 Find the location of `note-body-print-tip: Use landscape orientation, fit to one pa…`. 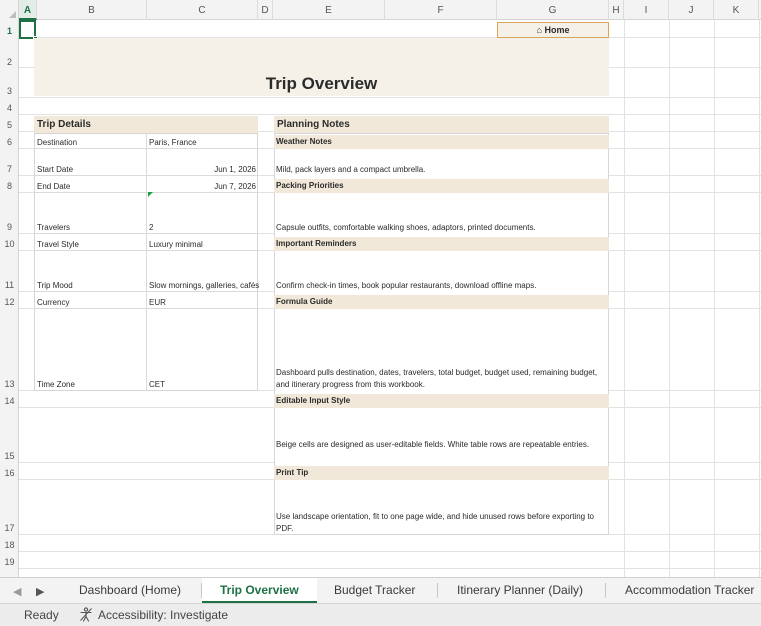

note-body-print-tip: Use landscape orientation, fit to one pa… is located at coordinates (441, 523).